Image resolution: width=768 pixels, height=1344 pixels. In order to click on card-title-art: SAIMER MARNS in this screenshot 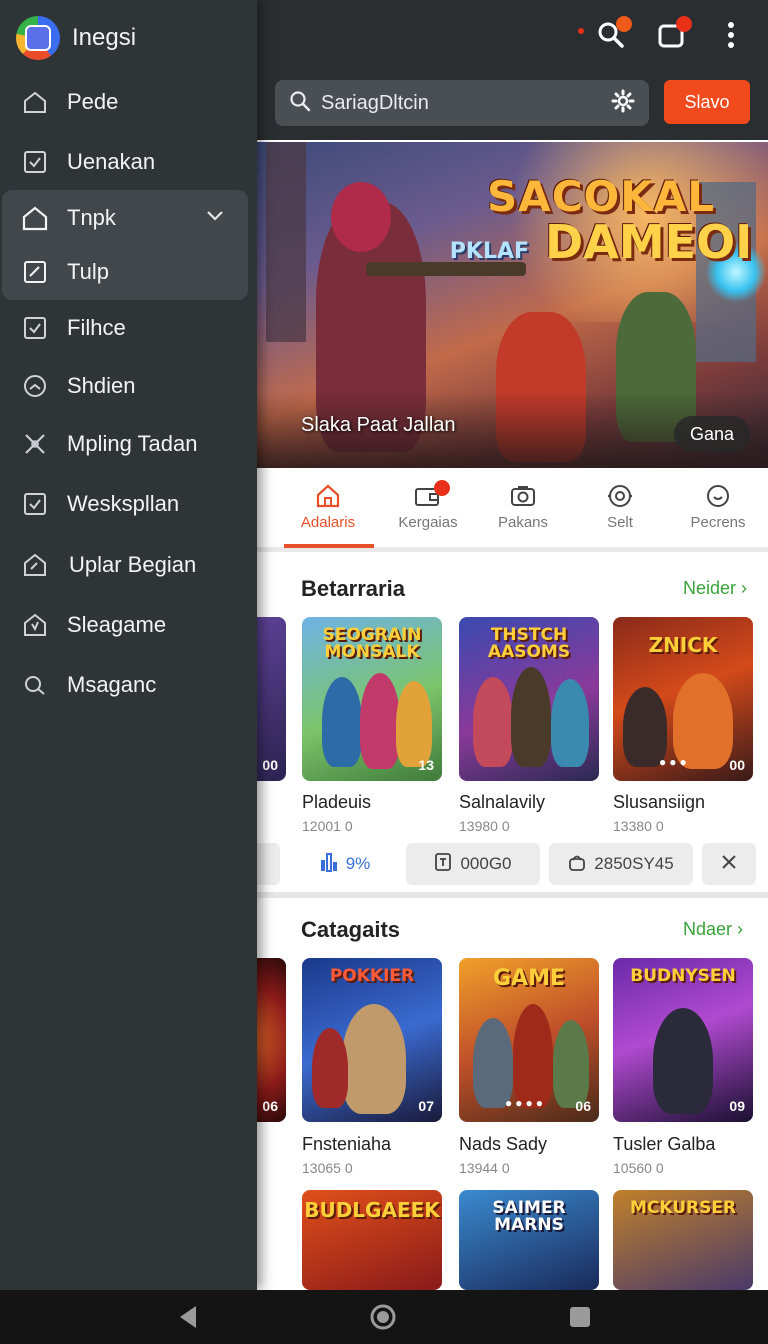, I will do `click(529, 1216)`.